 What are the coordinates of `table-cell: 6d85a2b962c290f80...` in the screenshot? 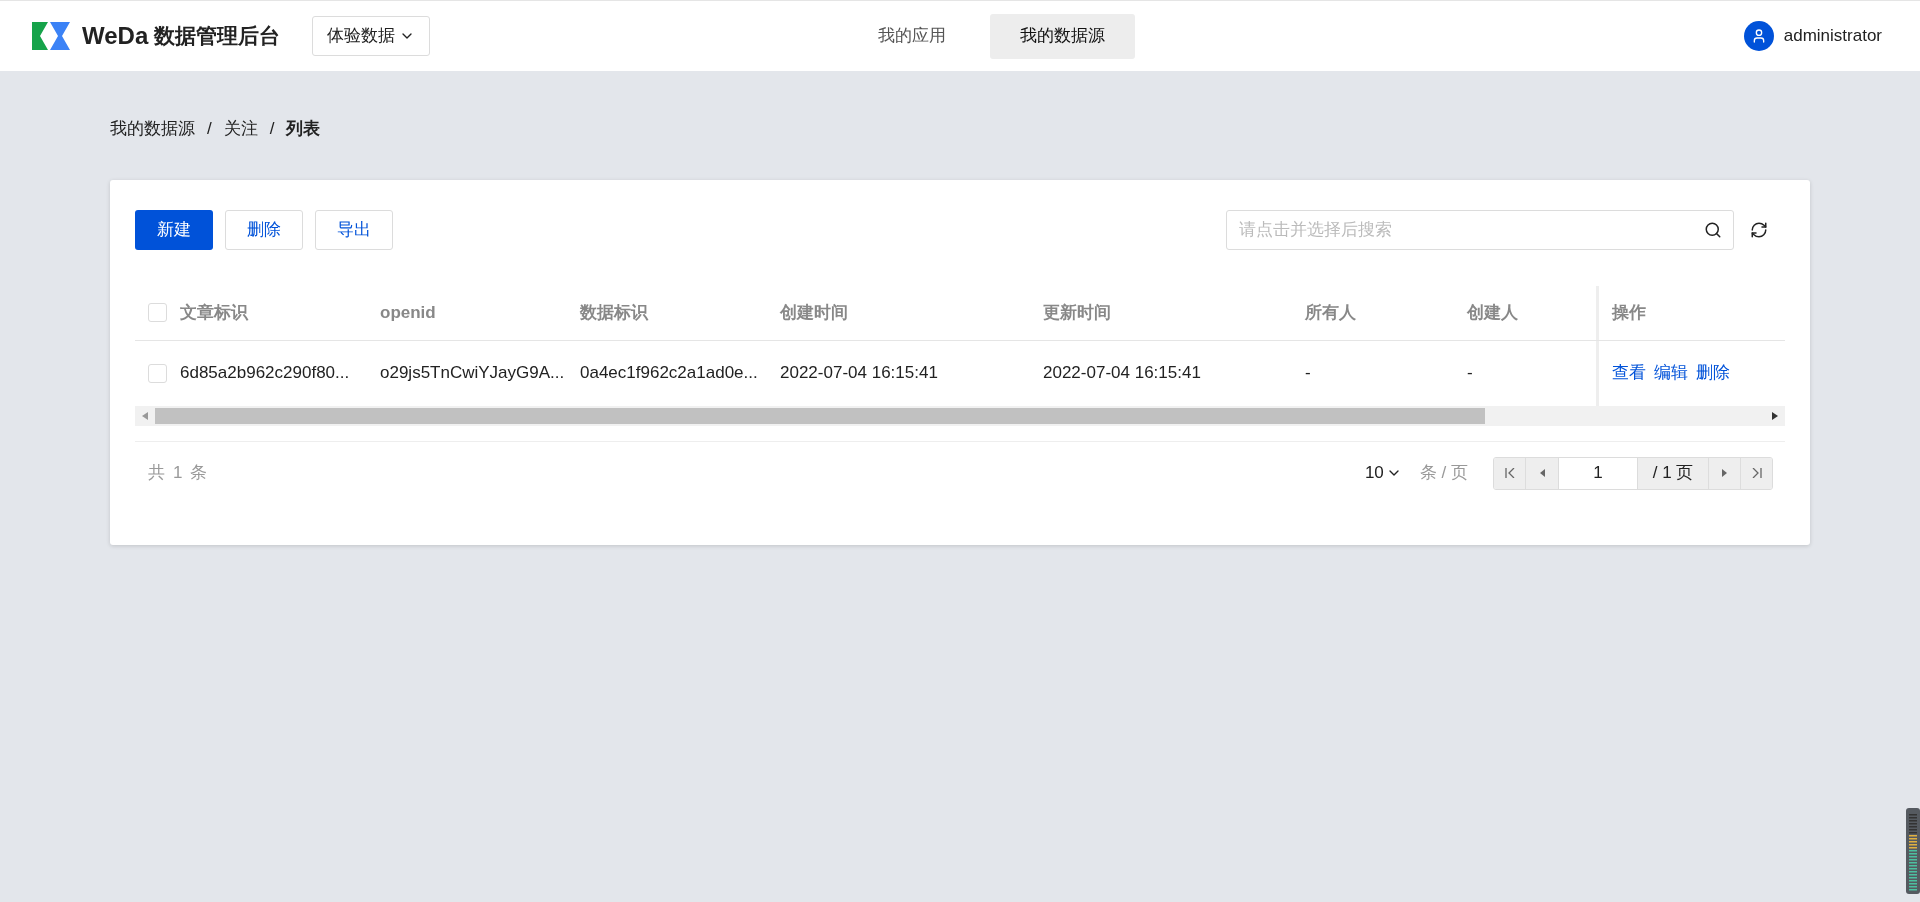 It's located at (265, 373).